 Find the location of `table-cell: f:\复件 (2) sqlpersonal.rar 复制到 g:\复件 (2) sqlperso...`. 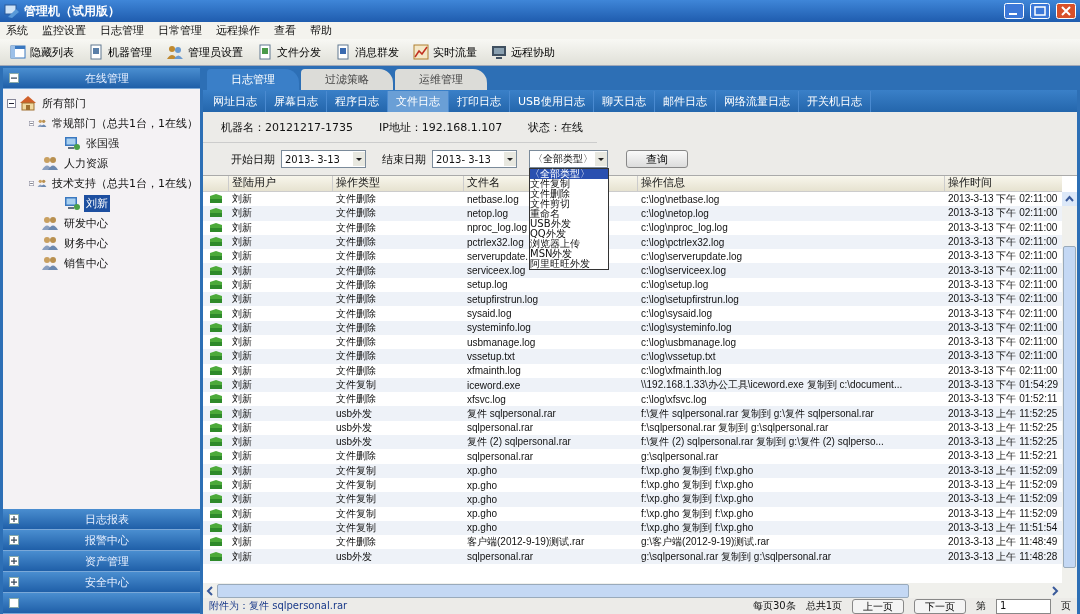

table-cell: f:\复件 (2) sqlpersonal.rar 复制到 g:\复件 (2) sqlperso... is located at coordinates (762, 442).